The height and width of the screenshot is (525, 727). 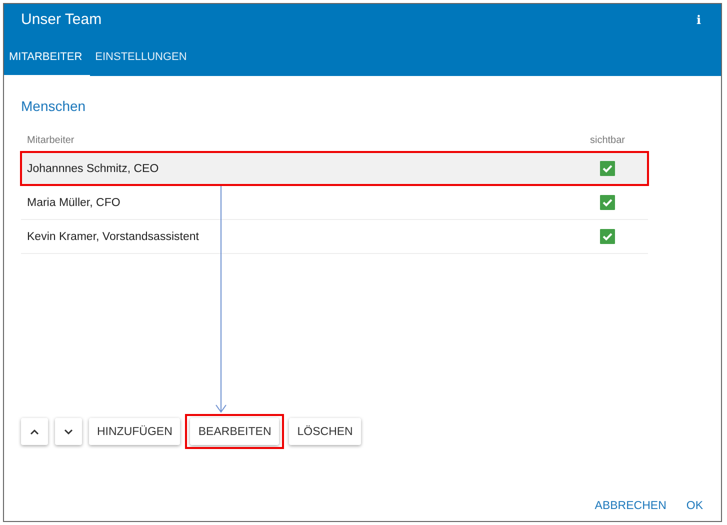 I want to click on tab: MITARBEITER, so click(x=47, y=59).